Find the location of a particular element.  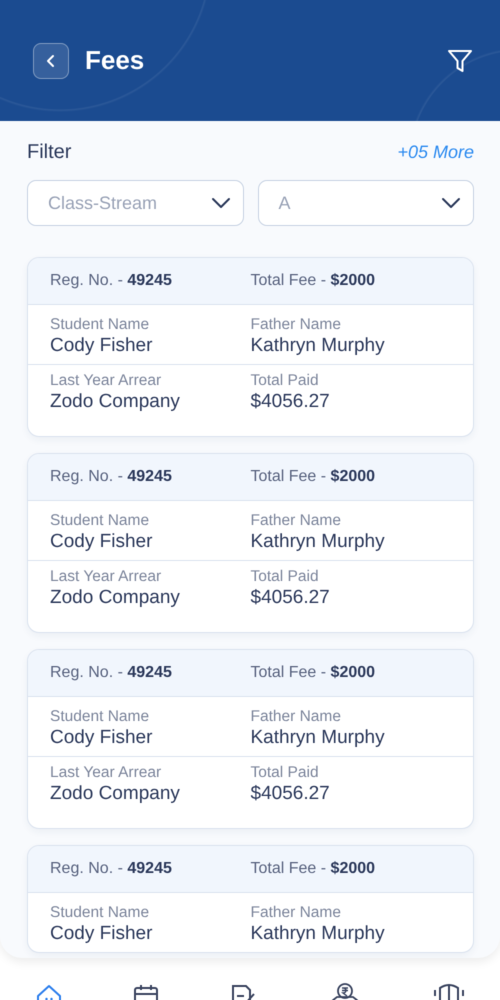

filter-label: Filter is located at coordinates (49, 152).